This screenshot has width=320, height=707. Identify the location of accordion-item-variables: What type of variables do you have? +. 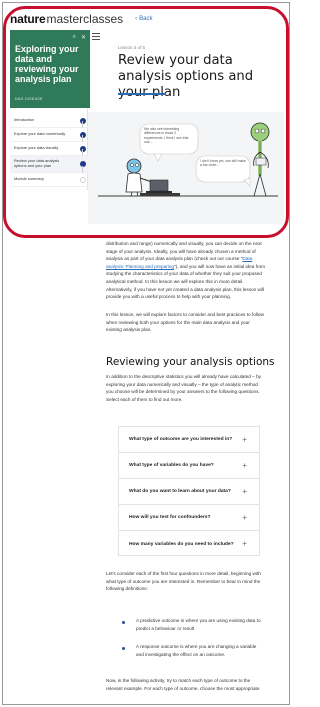
(189, 466).